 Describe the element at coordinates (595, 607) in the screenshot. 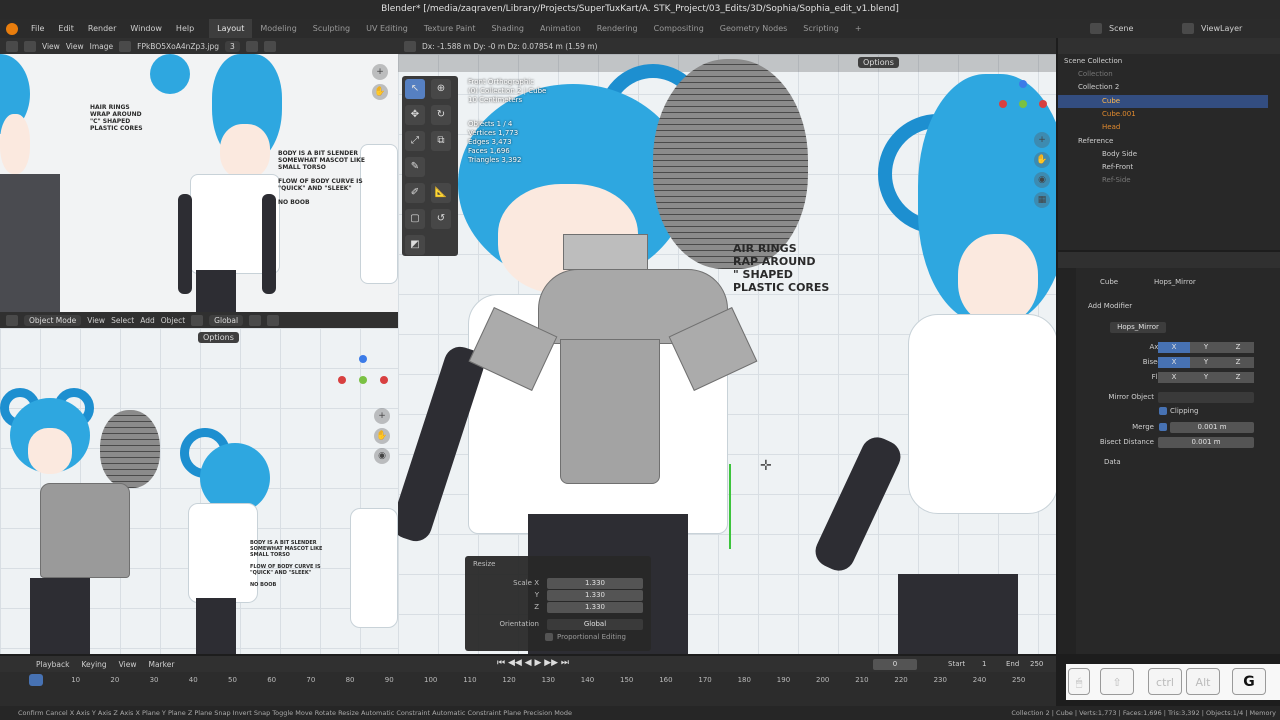

I see `scale-z-field: 1.330` at that location.